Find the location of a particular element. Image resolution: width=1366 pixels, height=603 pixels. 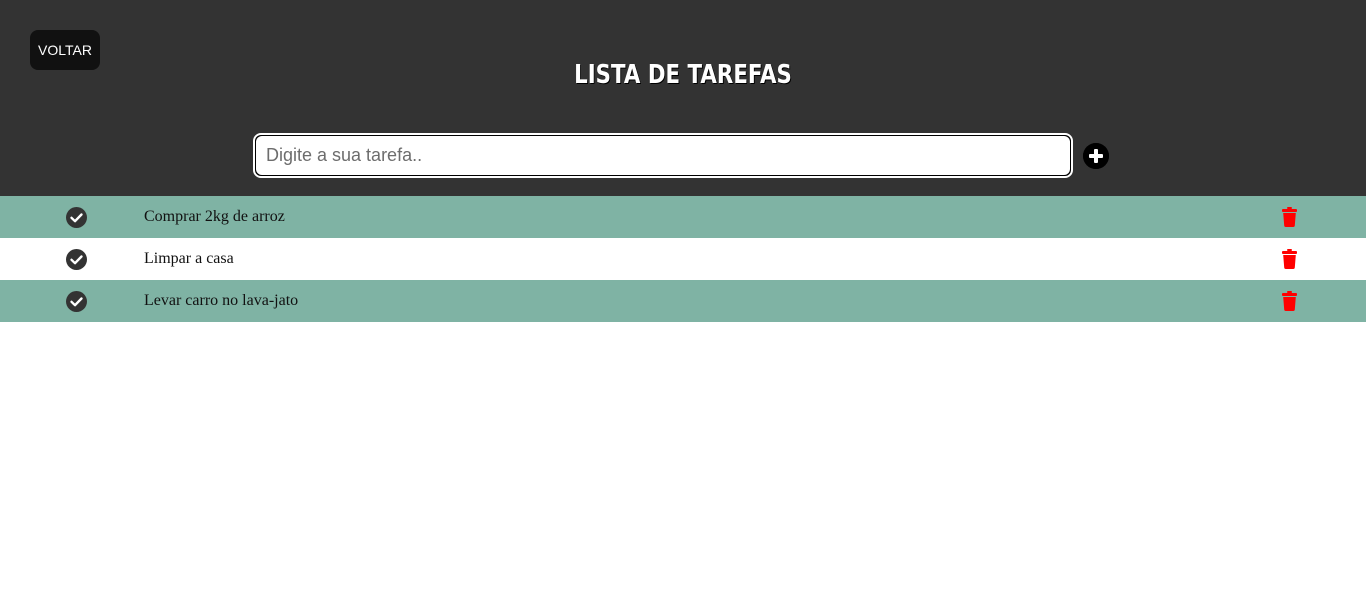

task-label: Limpar a casa is located at coordinates (189, 258).